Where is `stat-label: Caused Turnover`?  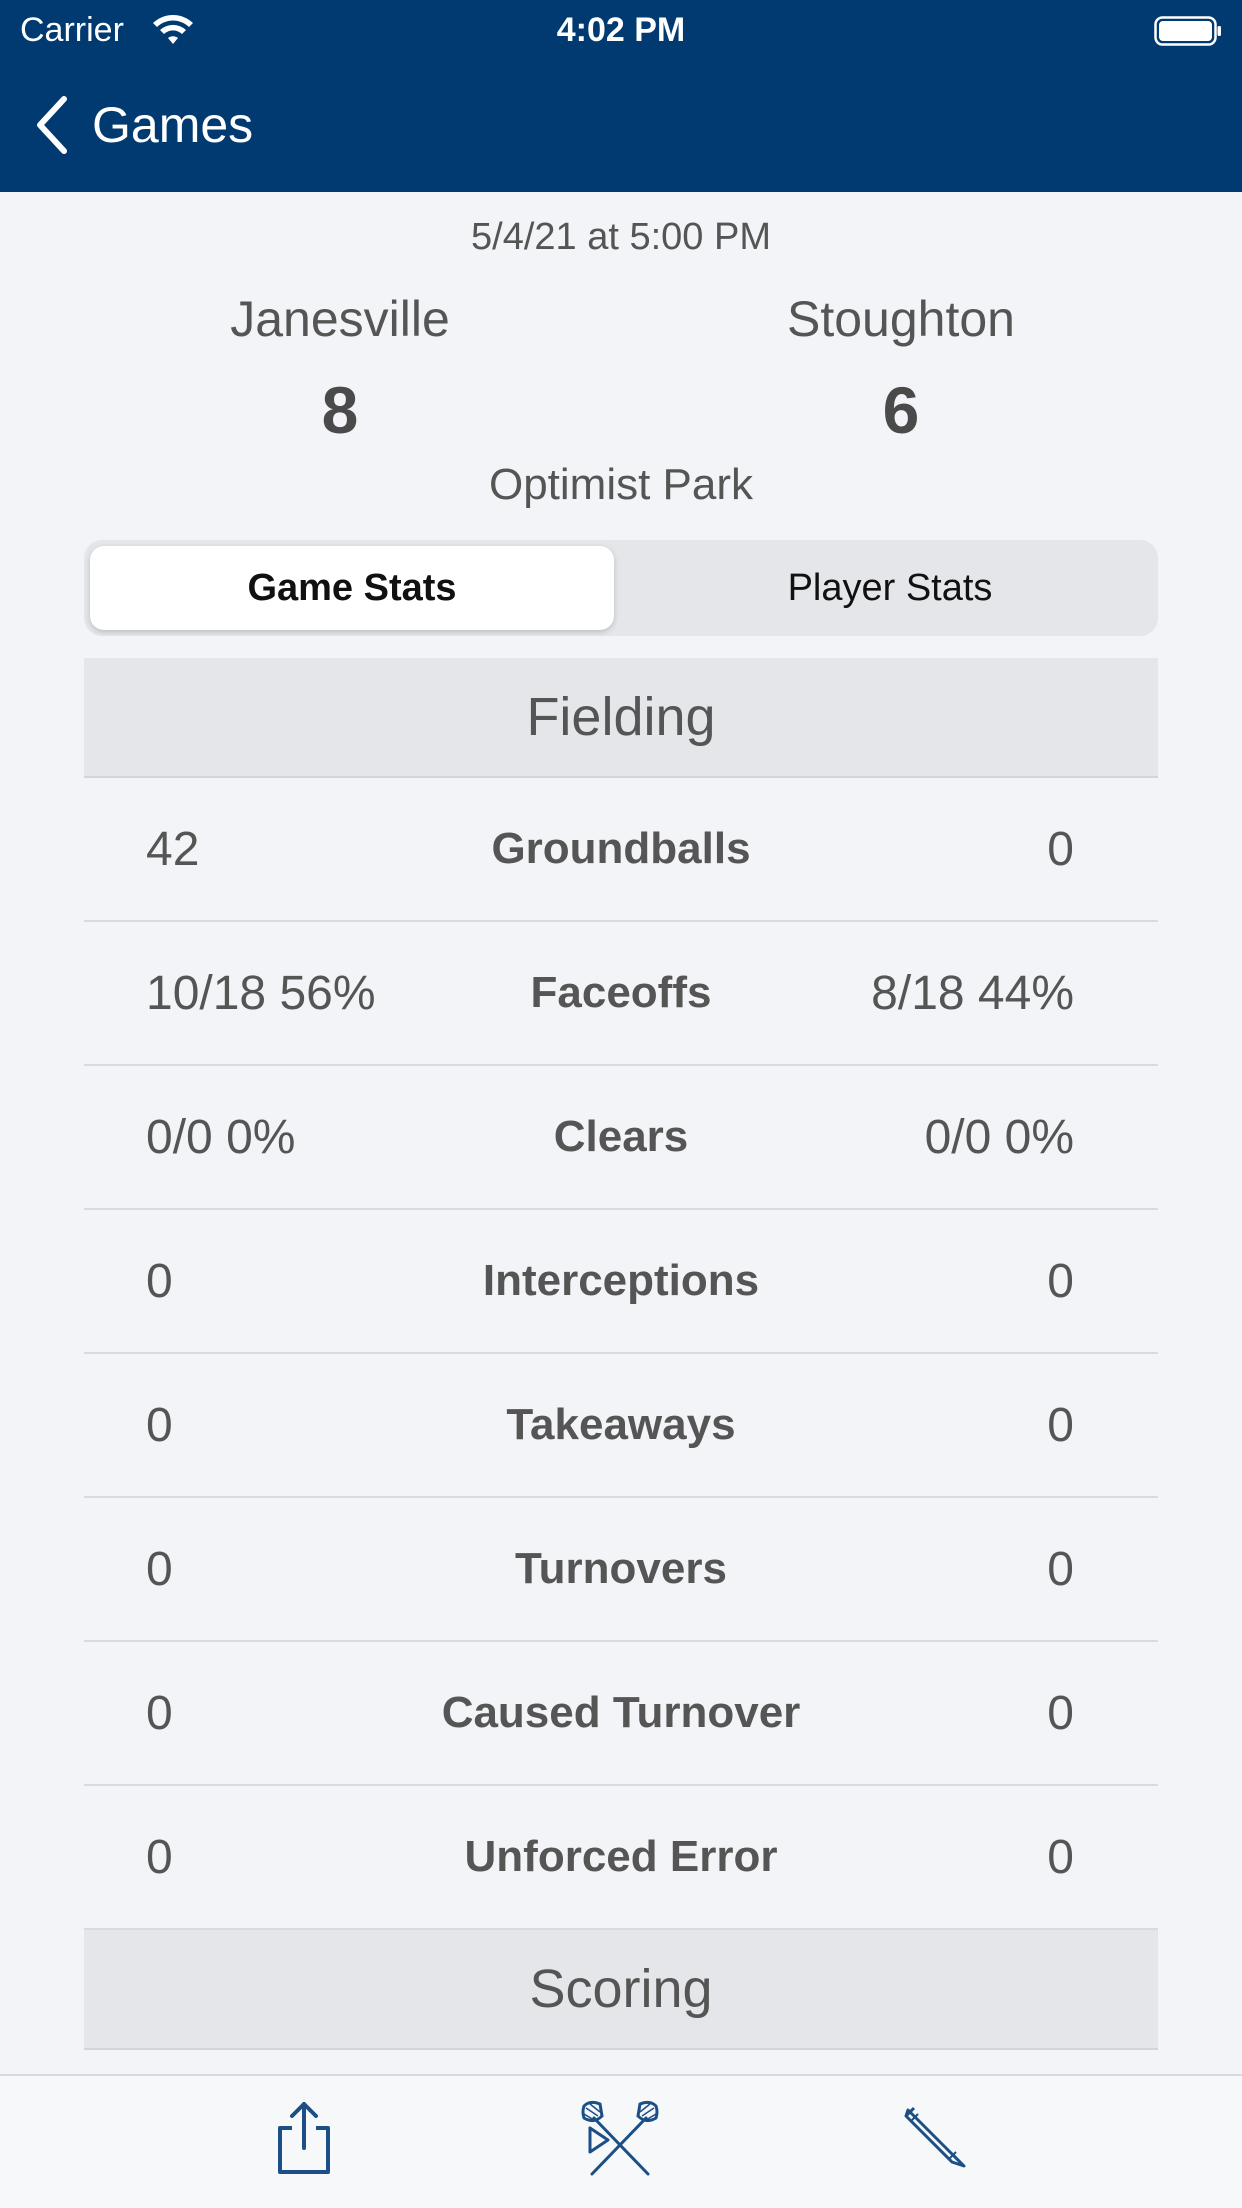 stat-label: Caused Turnover is located at coordinates (621, 1712).